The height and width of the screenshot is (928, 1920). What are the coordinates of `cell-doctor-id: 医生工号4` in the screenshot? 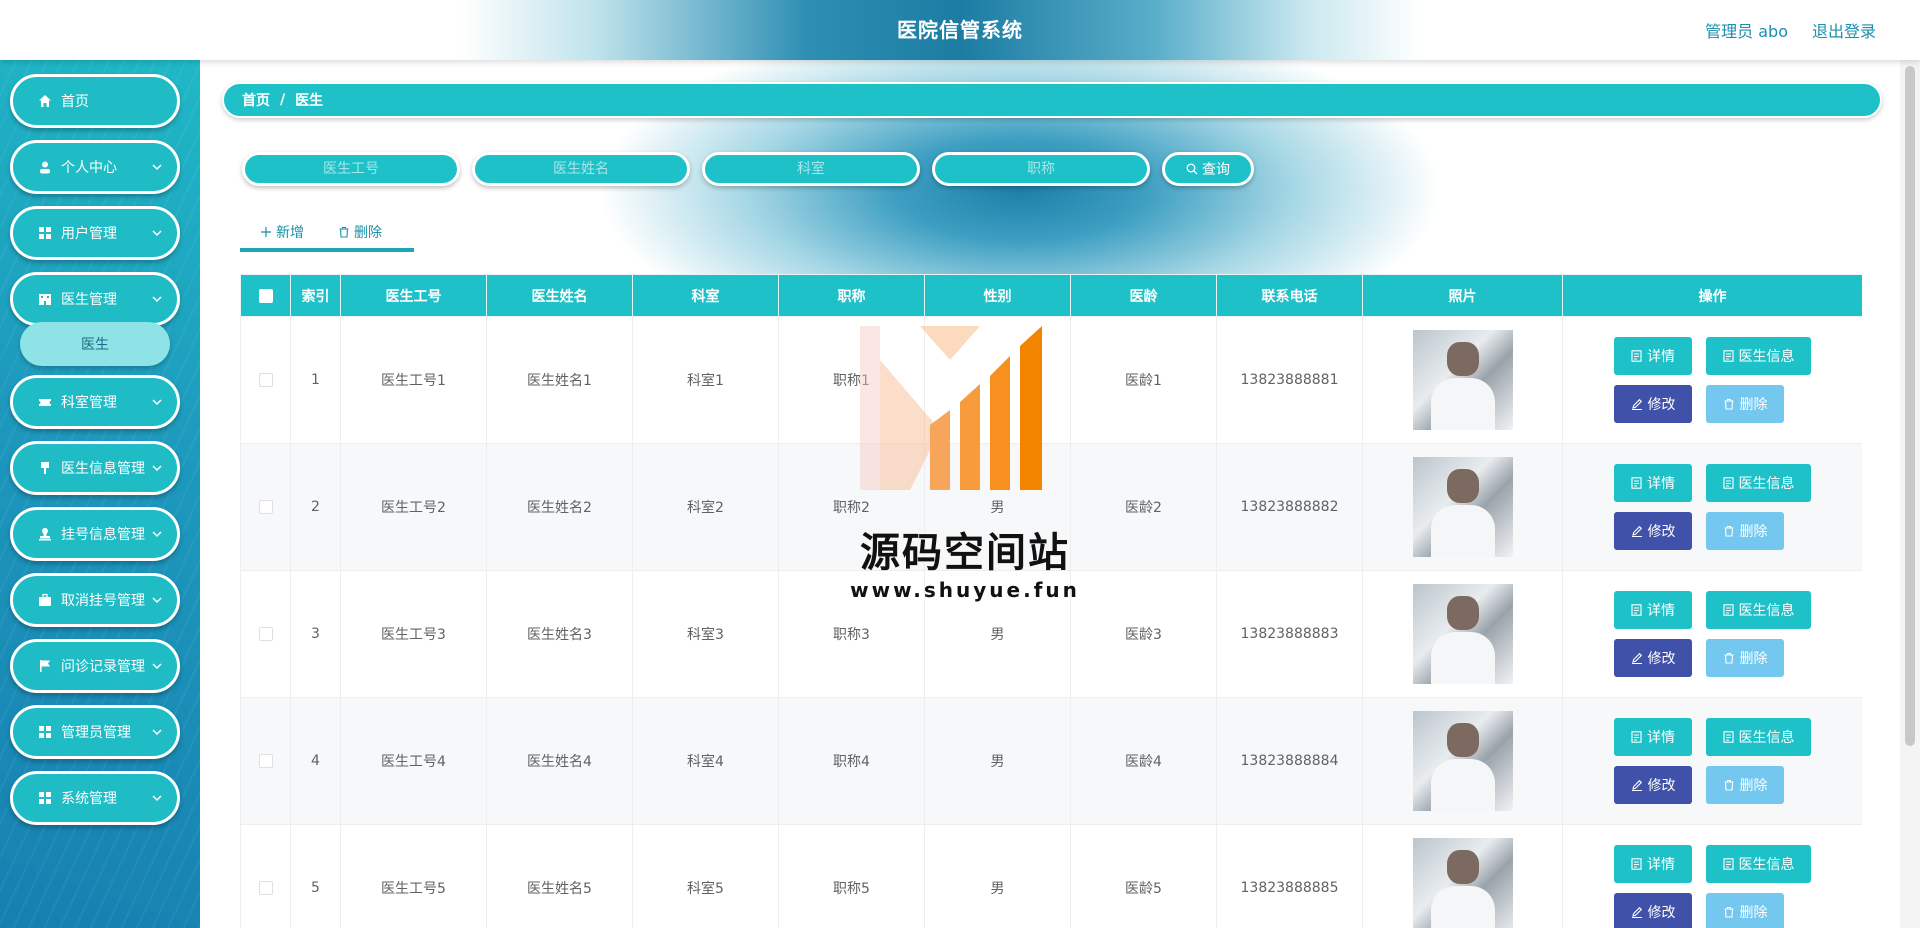 It's located at (413, 761).